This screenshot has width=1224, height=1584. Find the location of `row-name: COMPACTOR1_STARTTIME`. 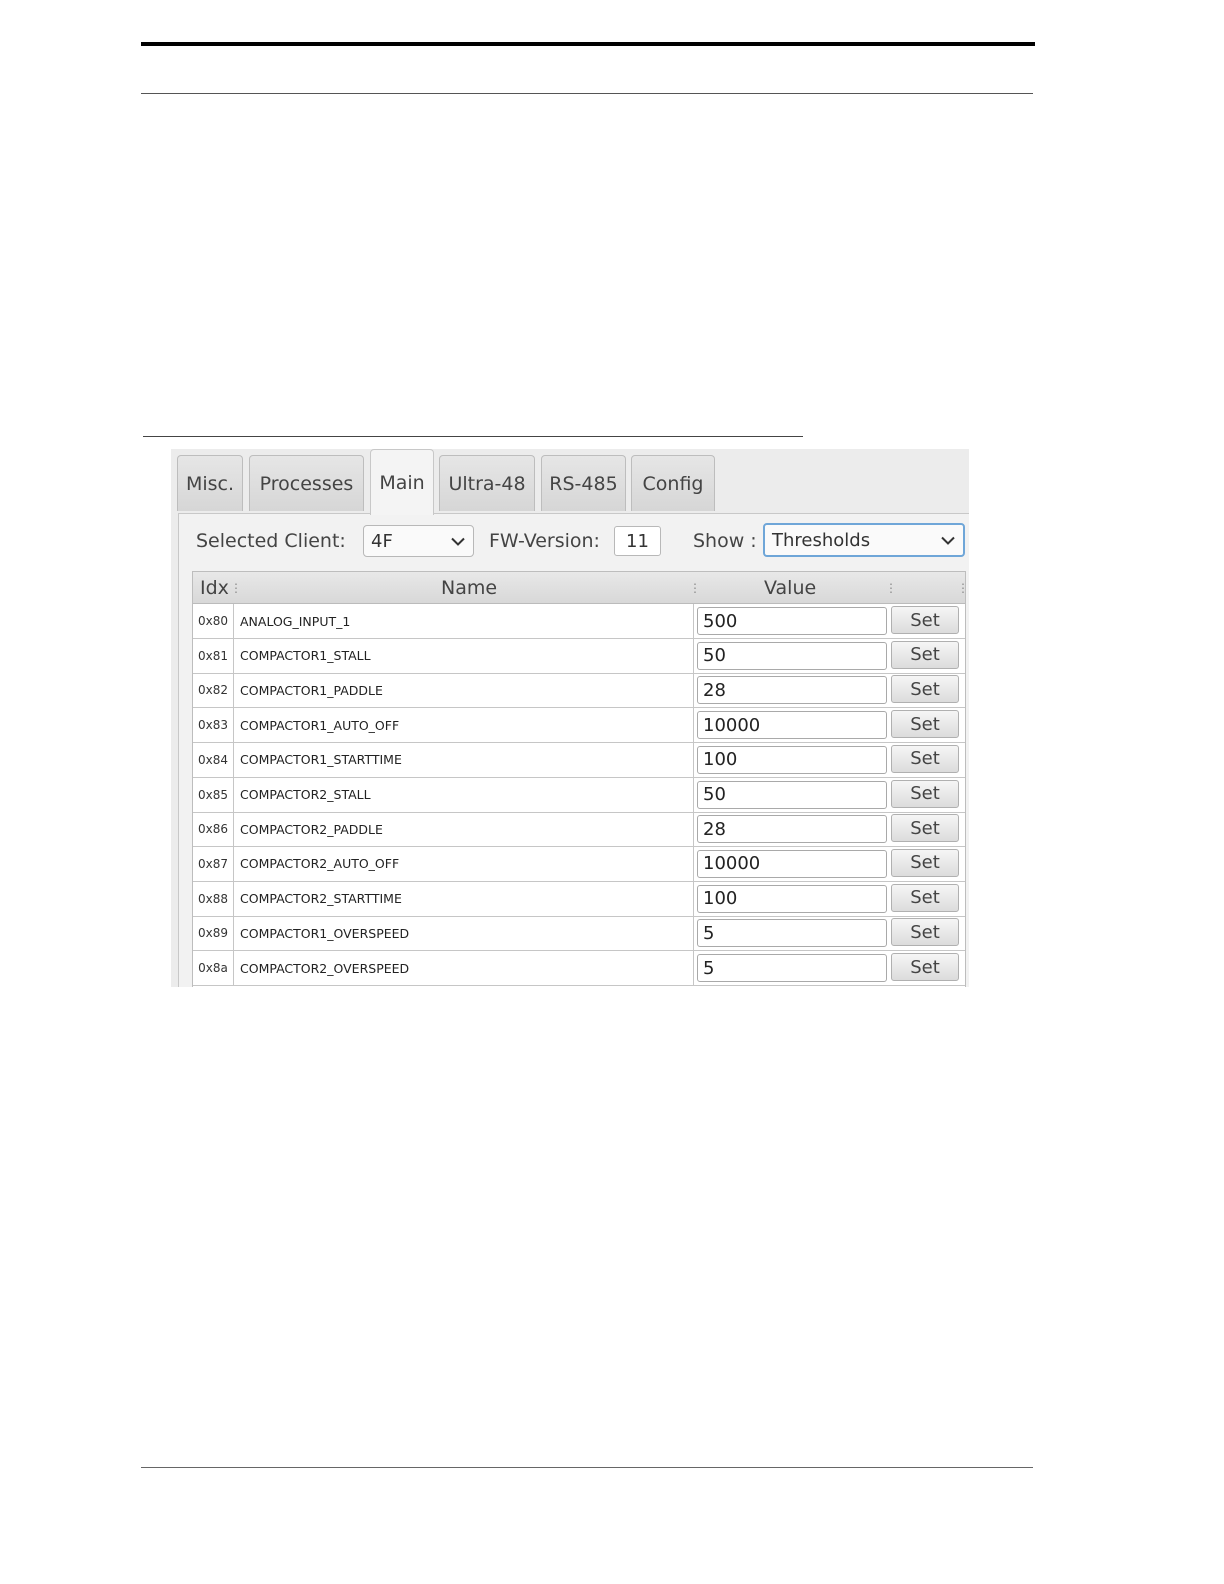

row-name: COMPACTOR1_STARTTIME is located at coordinates (464, 759).